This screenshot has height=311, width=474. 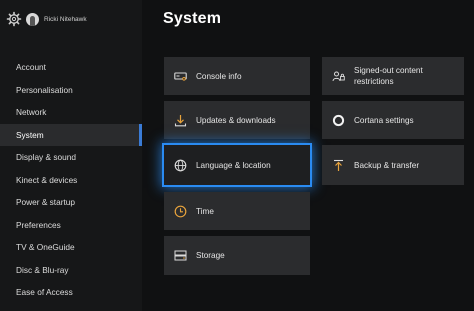 I want to click on storage-label: Storage, so click(x=210, y=255).